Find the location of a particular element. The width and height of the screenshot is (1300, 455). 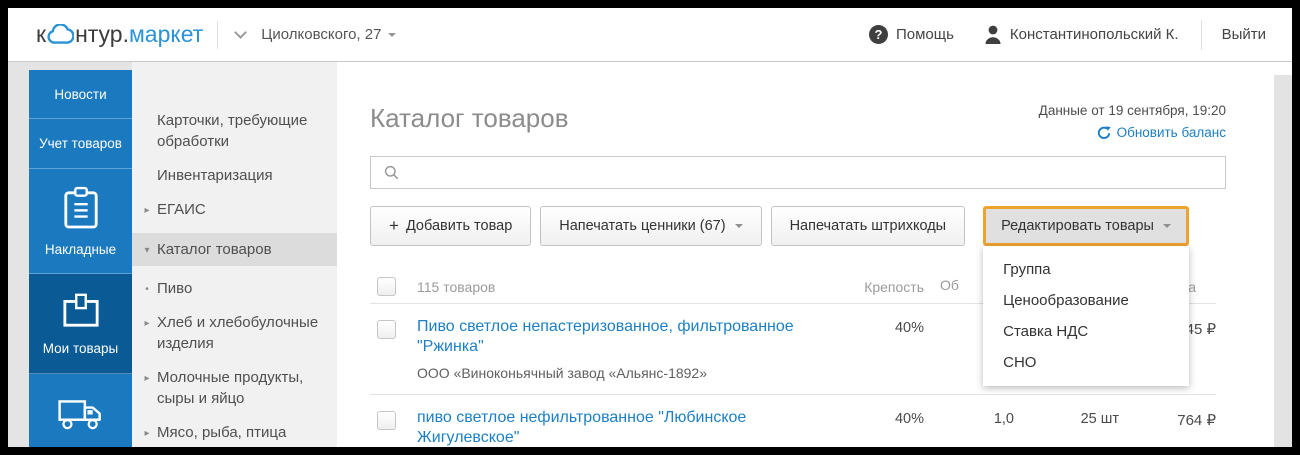

help-button: Помощь is located at coordinates (911, 34).